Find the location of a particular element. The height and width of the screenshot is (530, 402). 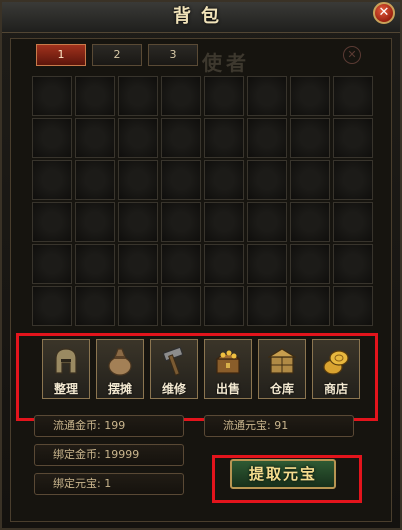

warehouse-icon is located at coordinates (282, 361).